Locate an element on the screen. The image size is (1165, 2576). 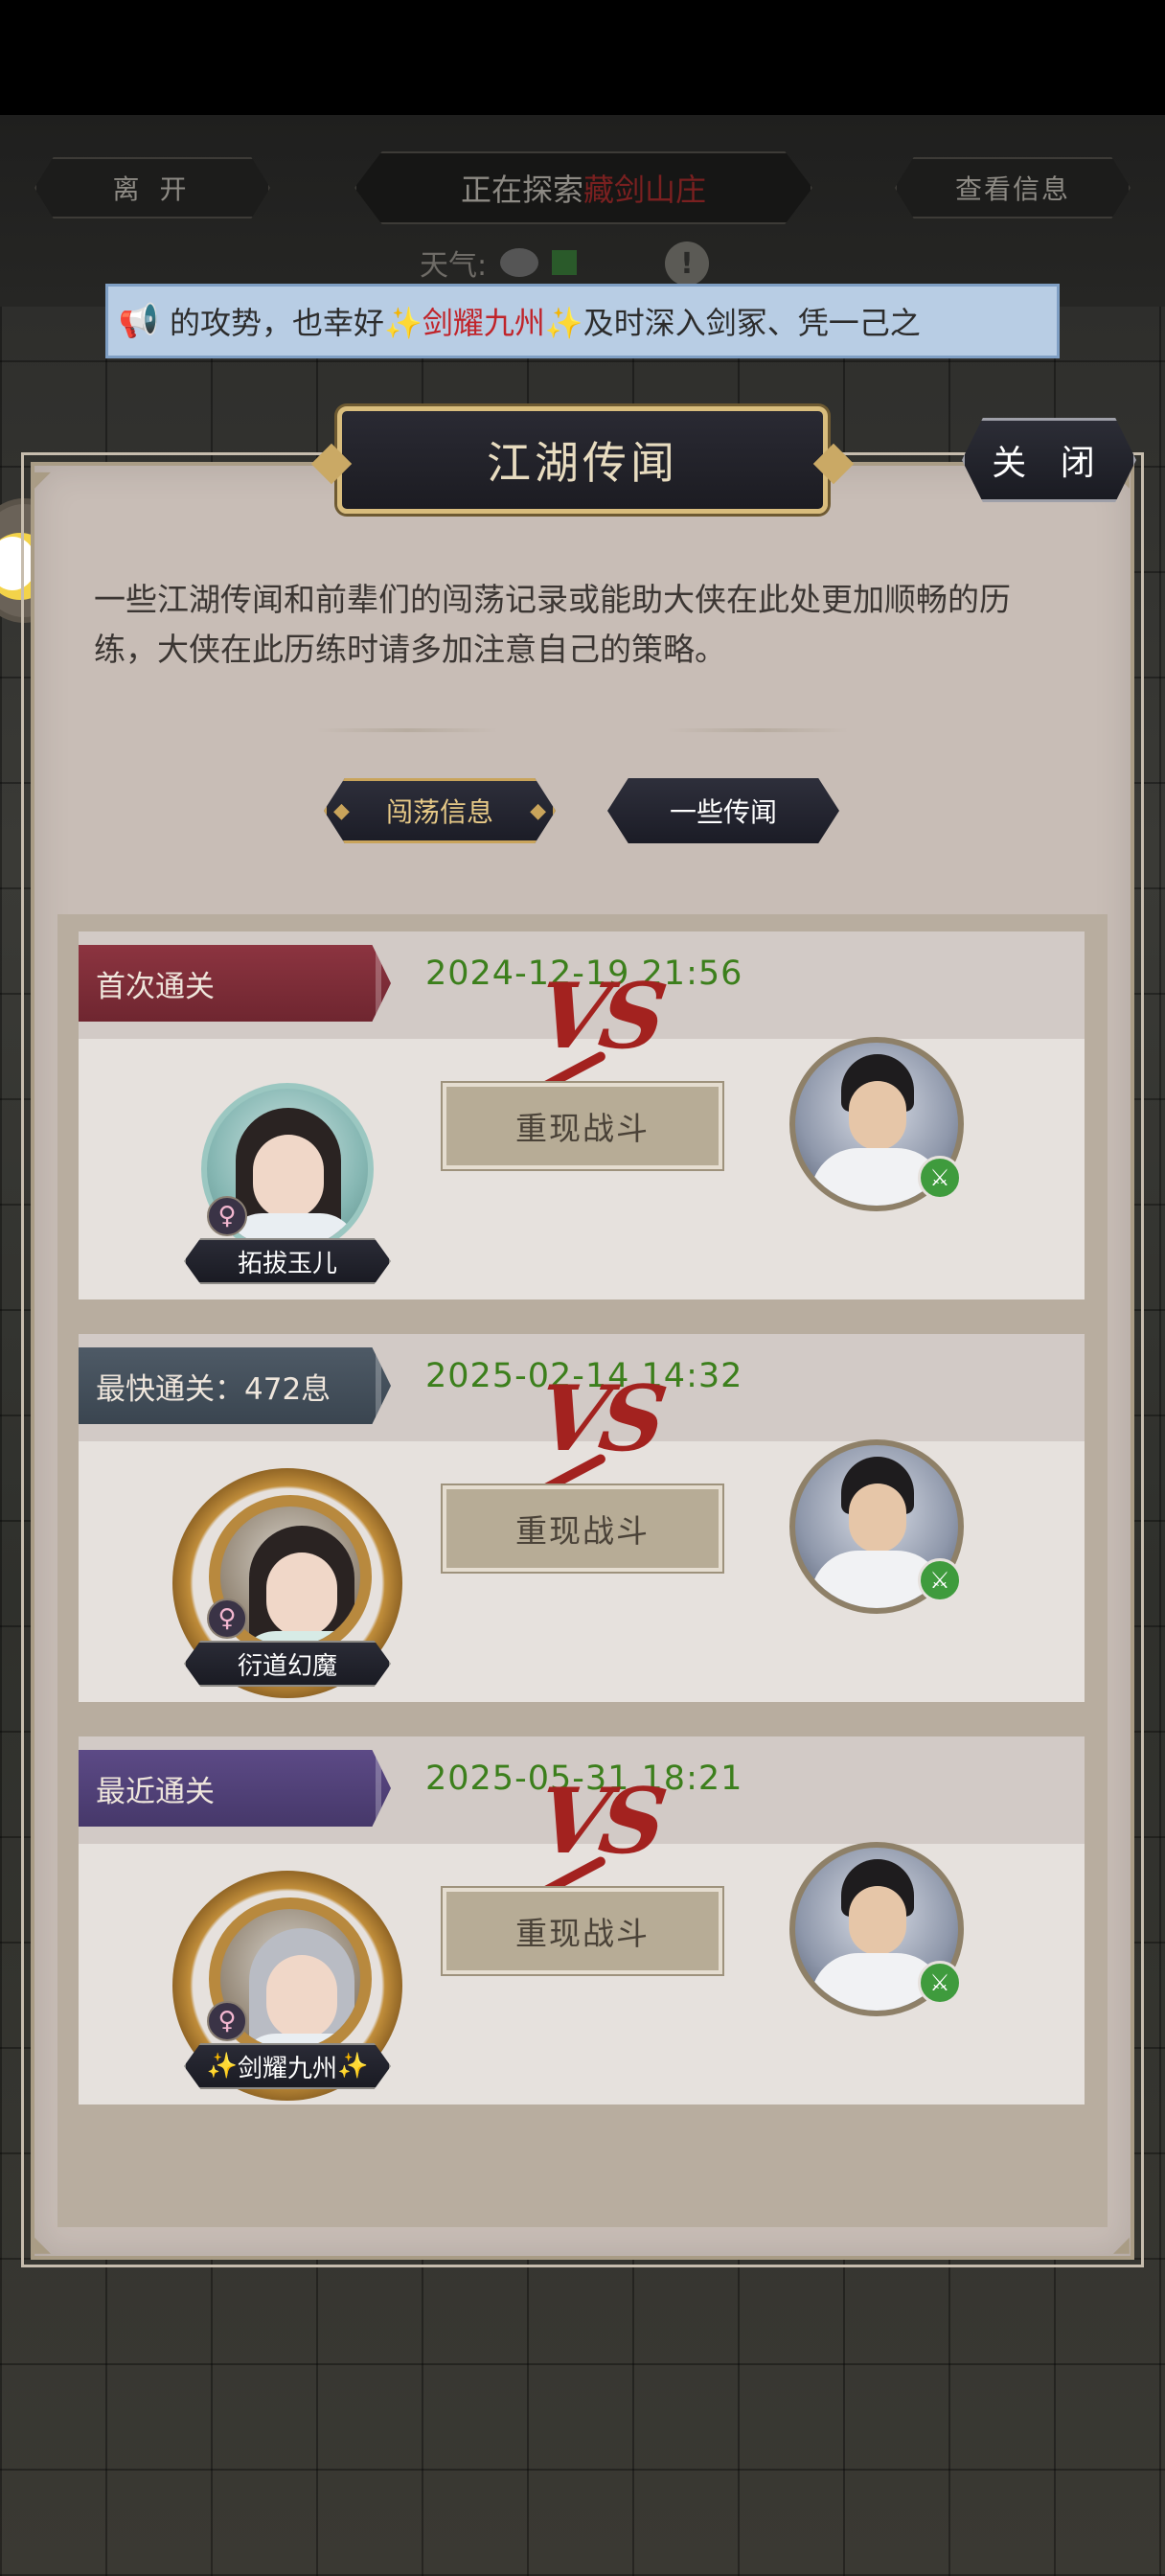
tab-adventure-info: 闯荡信息 is located at coordinates (440, 810).